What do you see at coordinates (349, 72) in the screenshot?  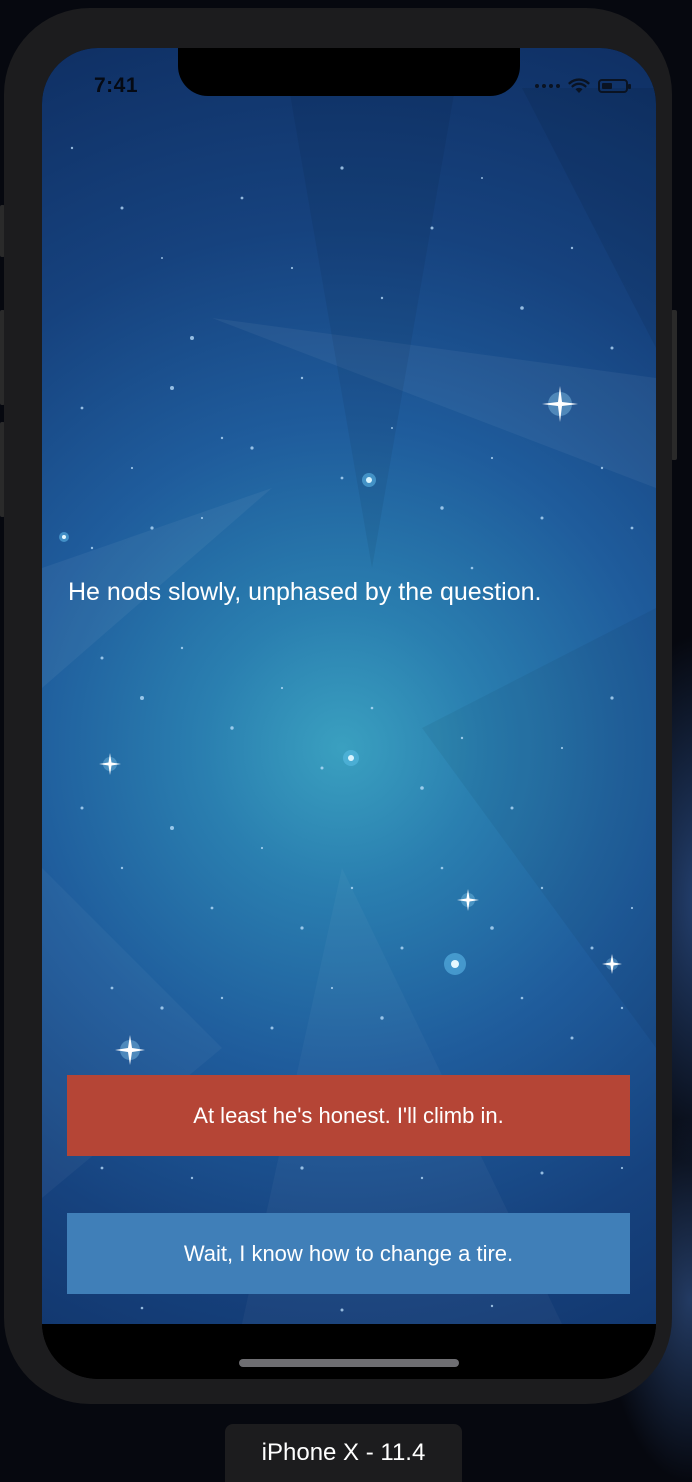 I see `device-notch` at bounding box center [349, 72].